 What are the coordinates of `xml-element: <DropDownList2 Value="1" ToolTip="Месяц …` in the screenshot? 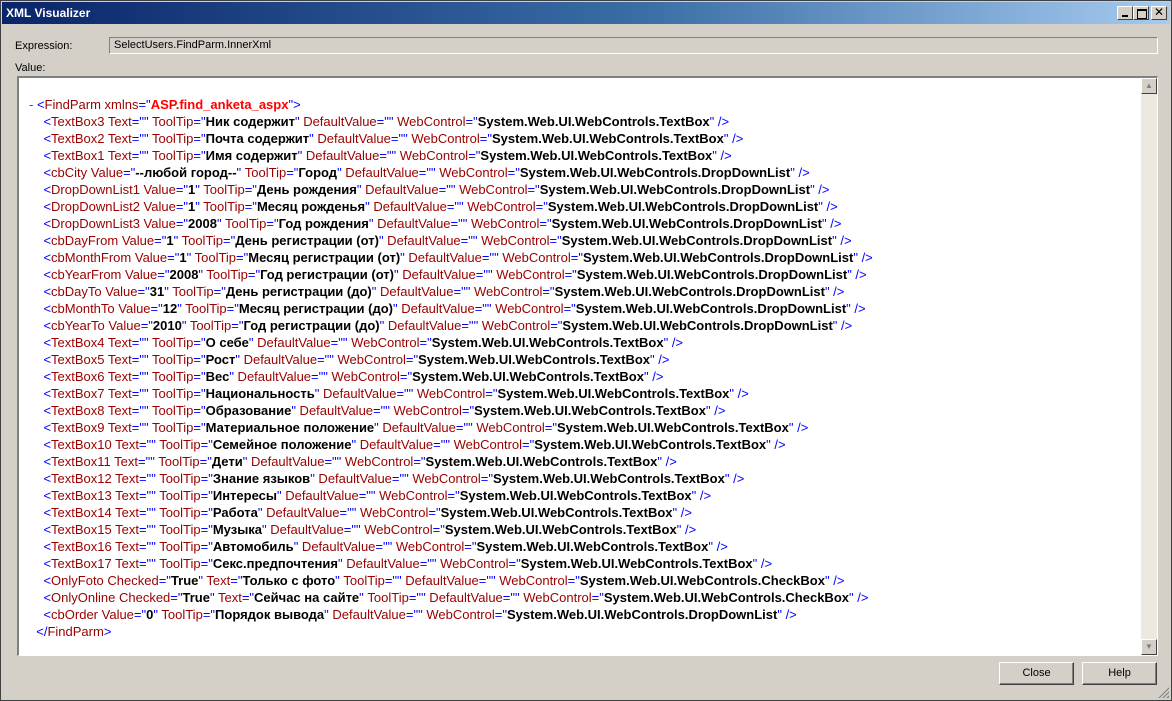 It's located at (440, 206).